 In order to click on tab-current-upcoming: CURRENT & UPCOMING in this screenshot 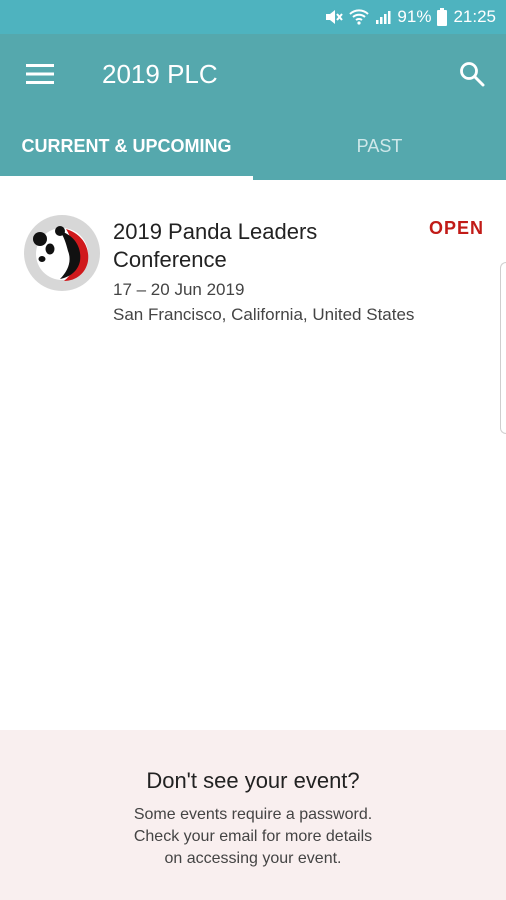, I will do `click(126, 148)`.